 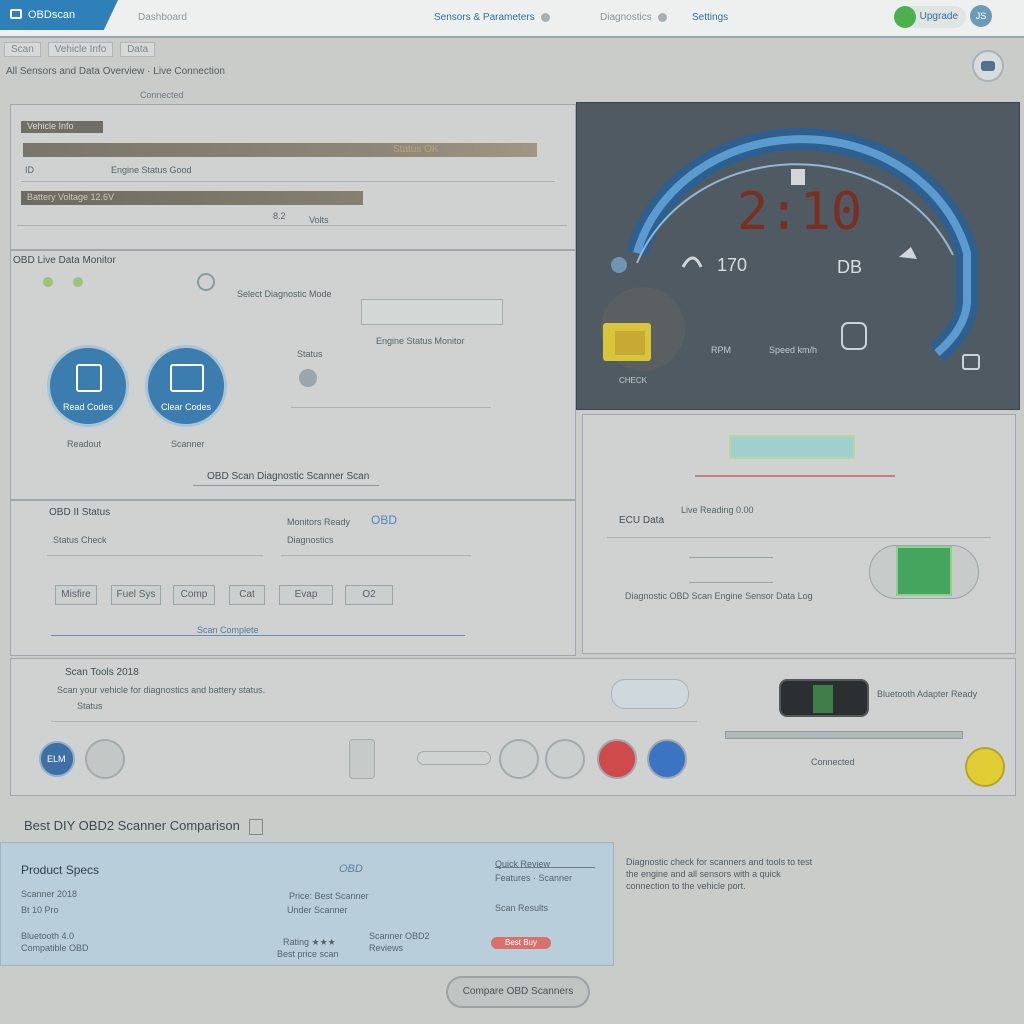 I want to click on gauge-left-value: 170, so click(x=732, y=265).